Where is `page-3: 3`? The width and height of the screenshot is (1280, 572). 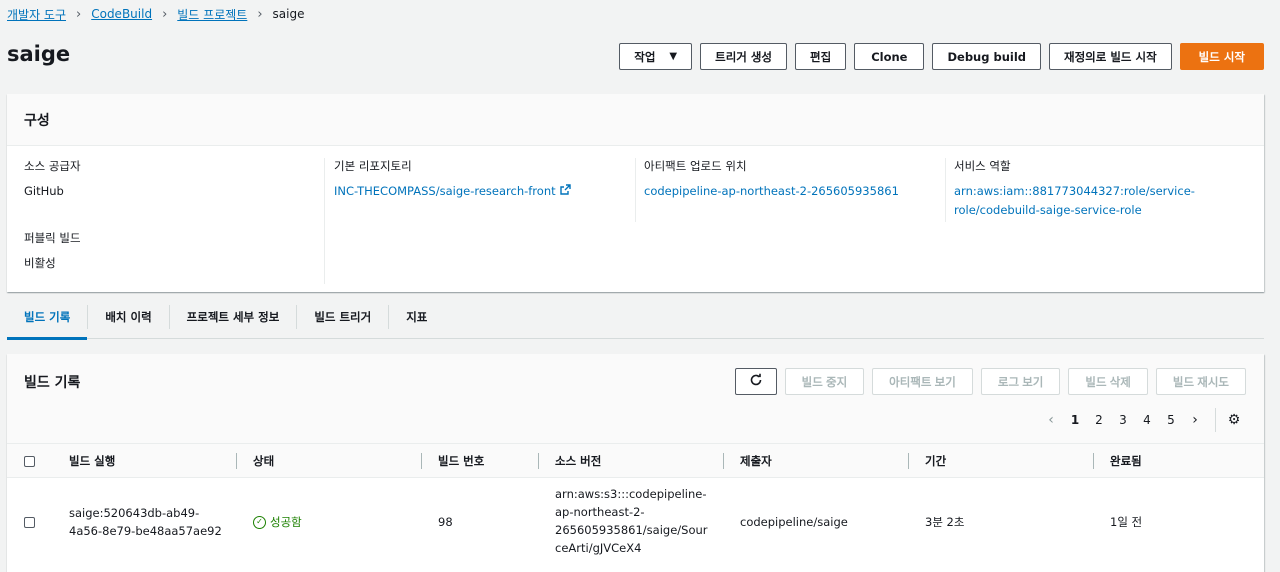 page-3: 3 is located at coordinates (1123, 420).